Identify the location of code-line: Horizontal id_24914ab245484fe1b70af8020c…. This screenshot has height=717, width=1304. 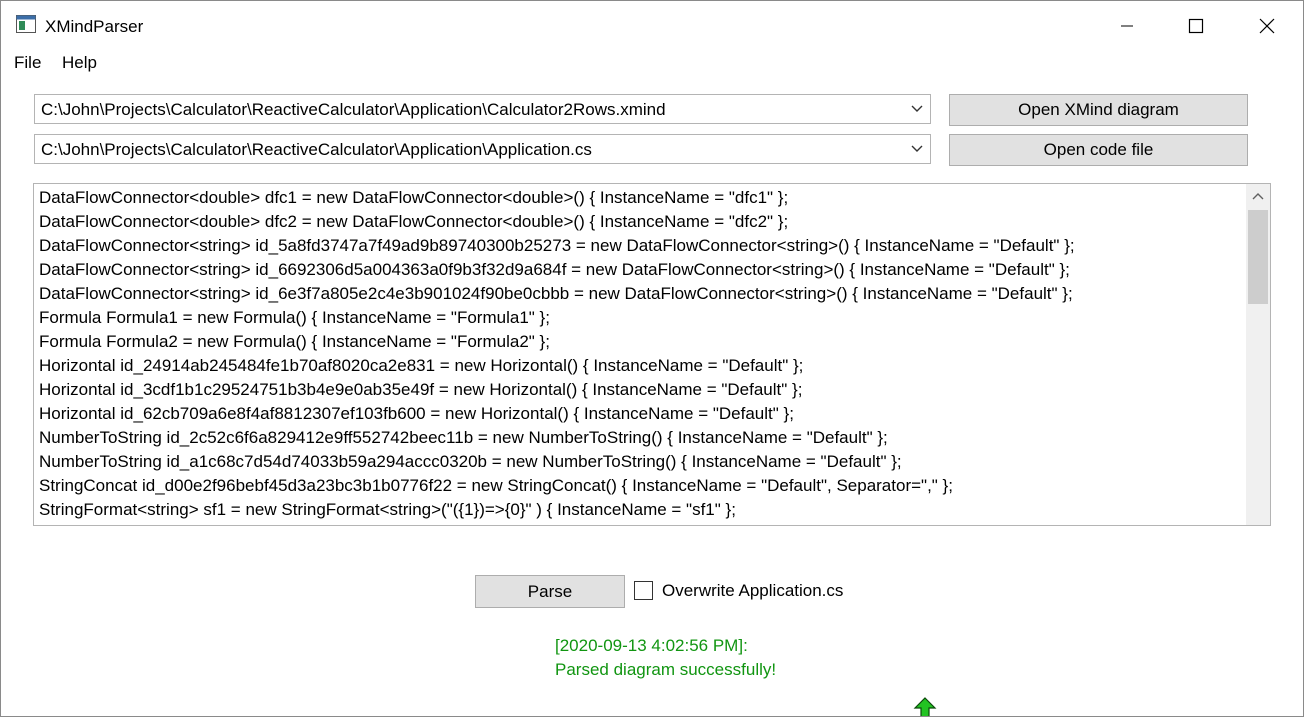
(421, 365).